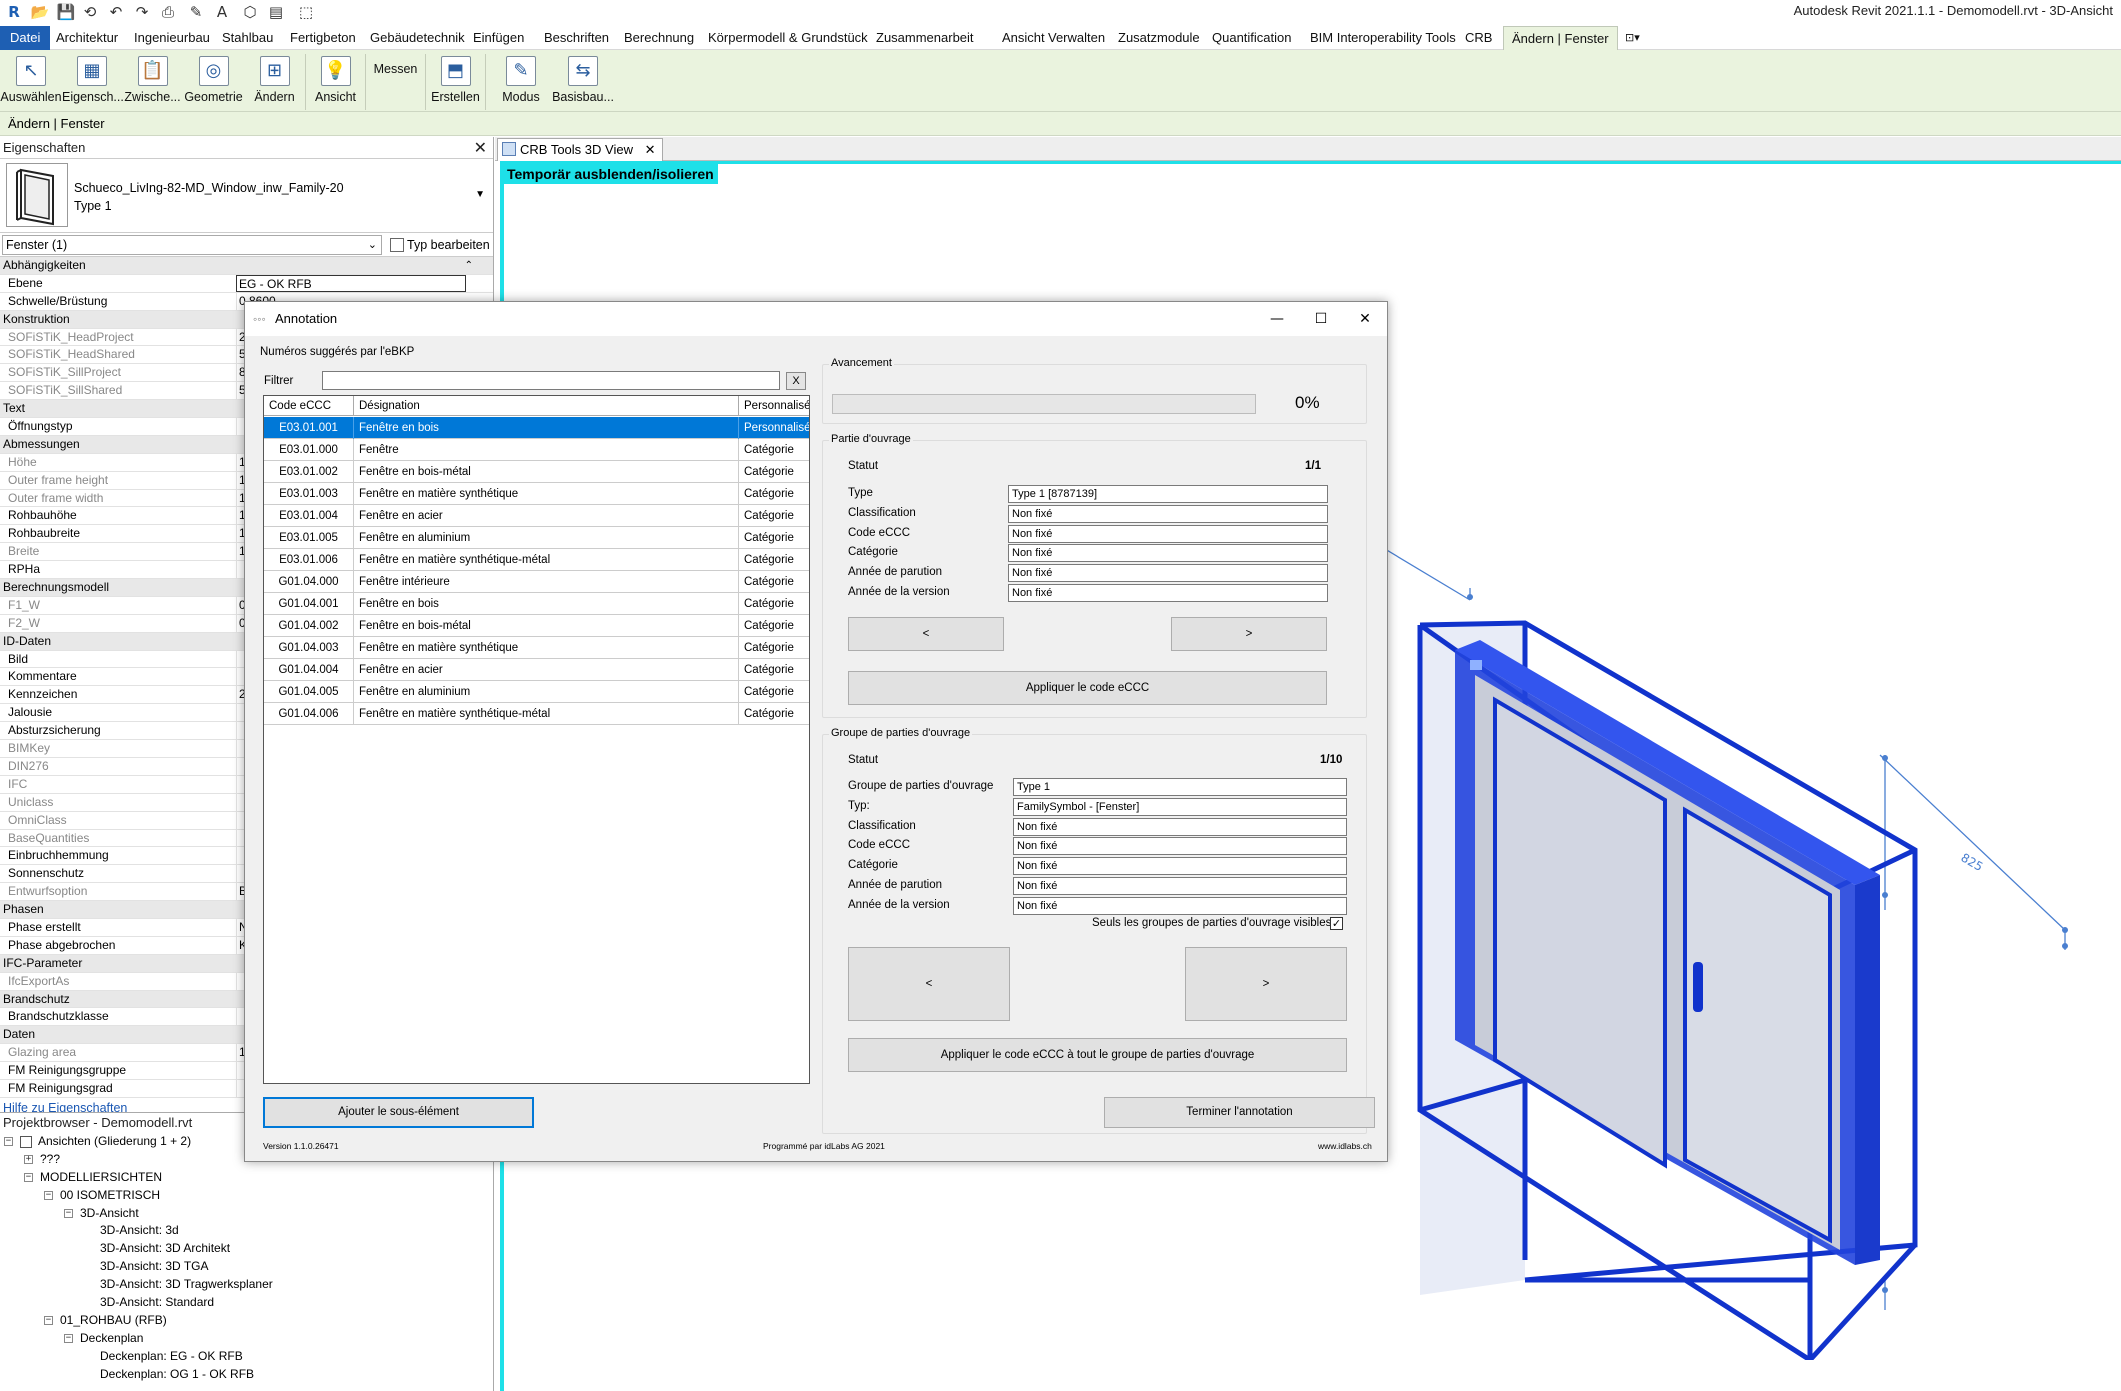  What do you see at coordinates (659, 38) in the screenshot?
I see `tab-berechnung: Berechnung` at bounding box center [659, 38].